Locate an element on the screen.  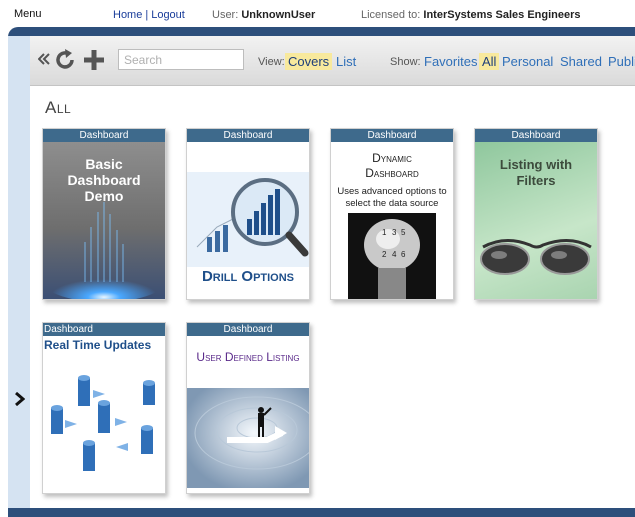
search-input is located at coordinates (181, 59).